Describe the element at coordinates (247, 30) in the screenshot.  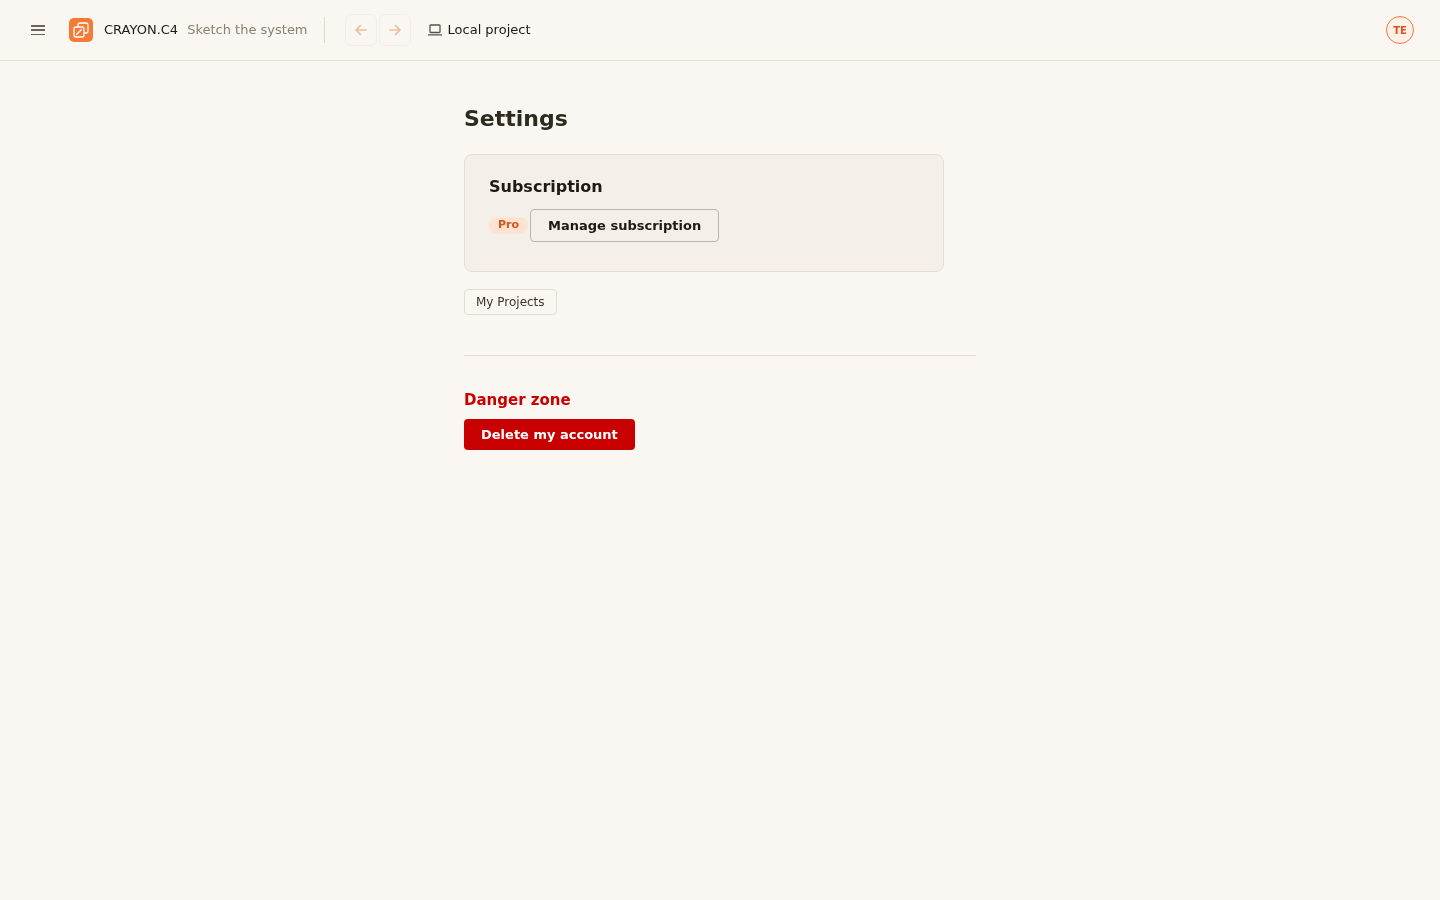
I see `brand-tagline: Sketch the system` at that location.